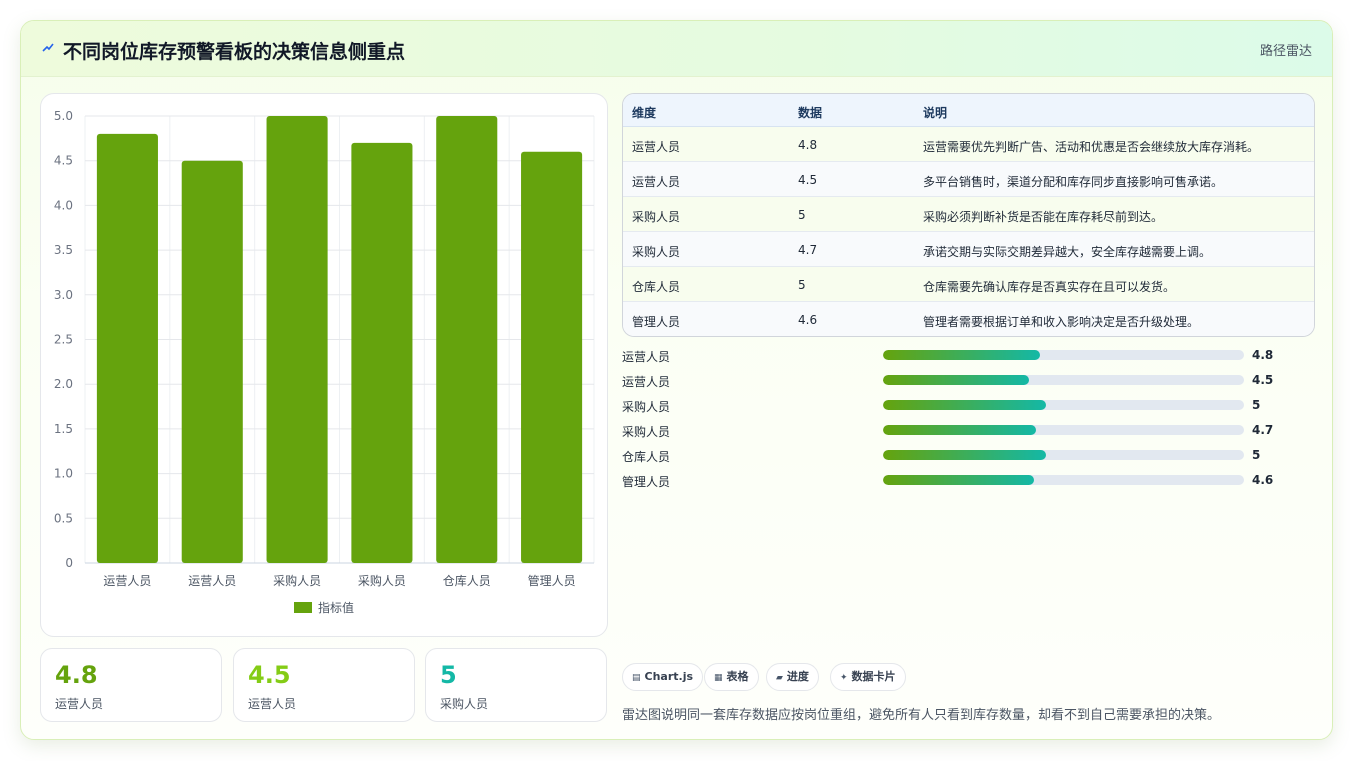 The height and width of the screenshot is (761, 1354). Describe the element at coordinates (1263, 355) in the screenshot. I see `progress-value: 4.8` at that location.